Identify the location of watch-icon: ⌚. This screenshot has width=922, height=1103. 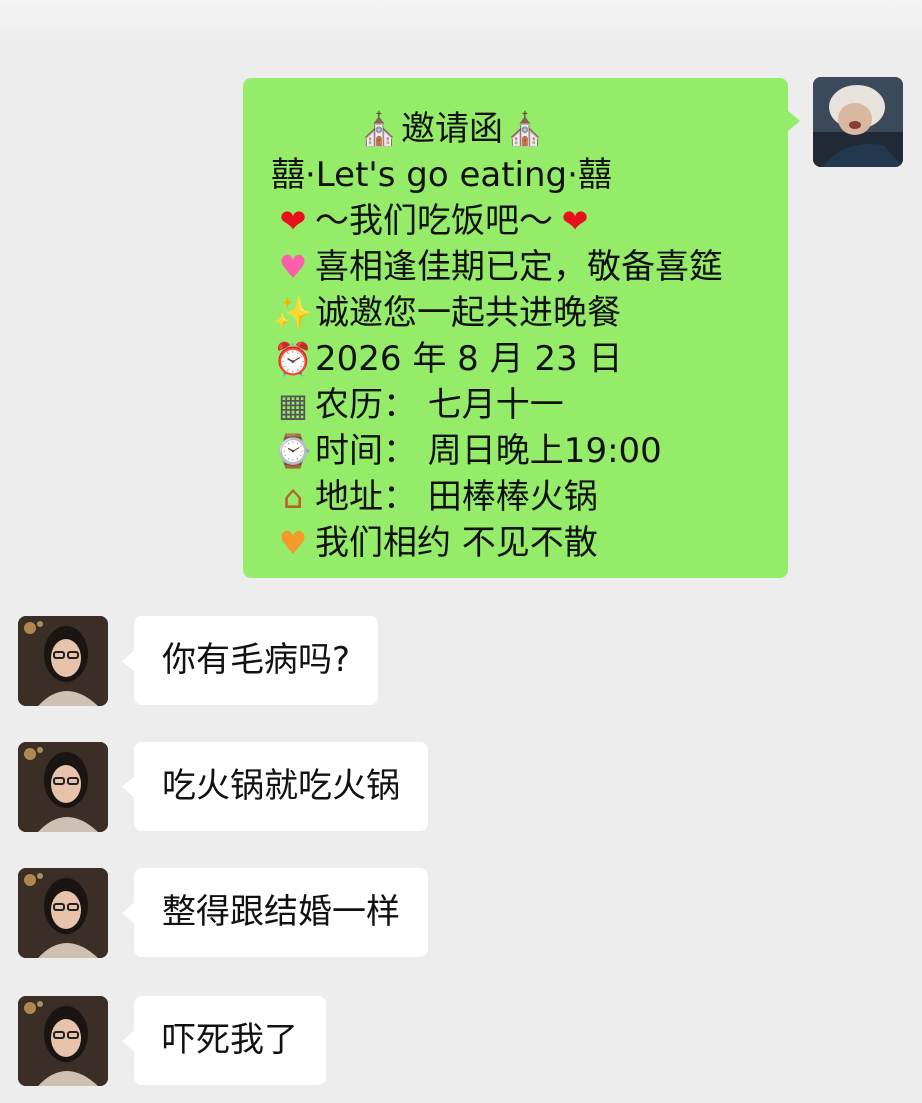
(293, 451).